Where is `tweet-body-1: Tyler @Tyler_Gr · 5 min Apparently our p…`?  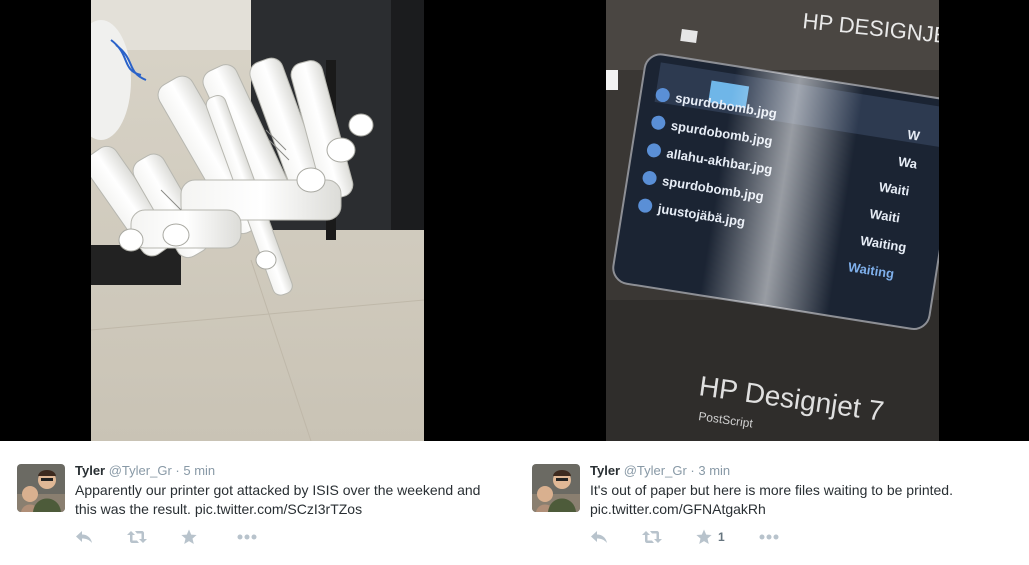
tweet-body-1: Tyler @Tyler_Gr · 5 min Apparently our p… is located at coordinates (257, 503).